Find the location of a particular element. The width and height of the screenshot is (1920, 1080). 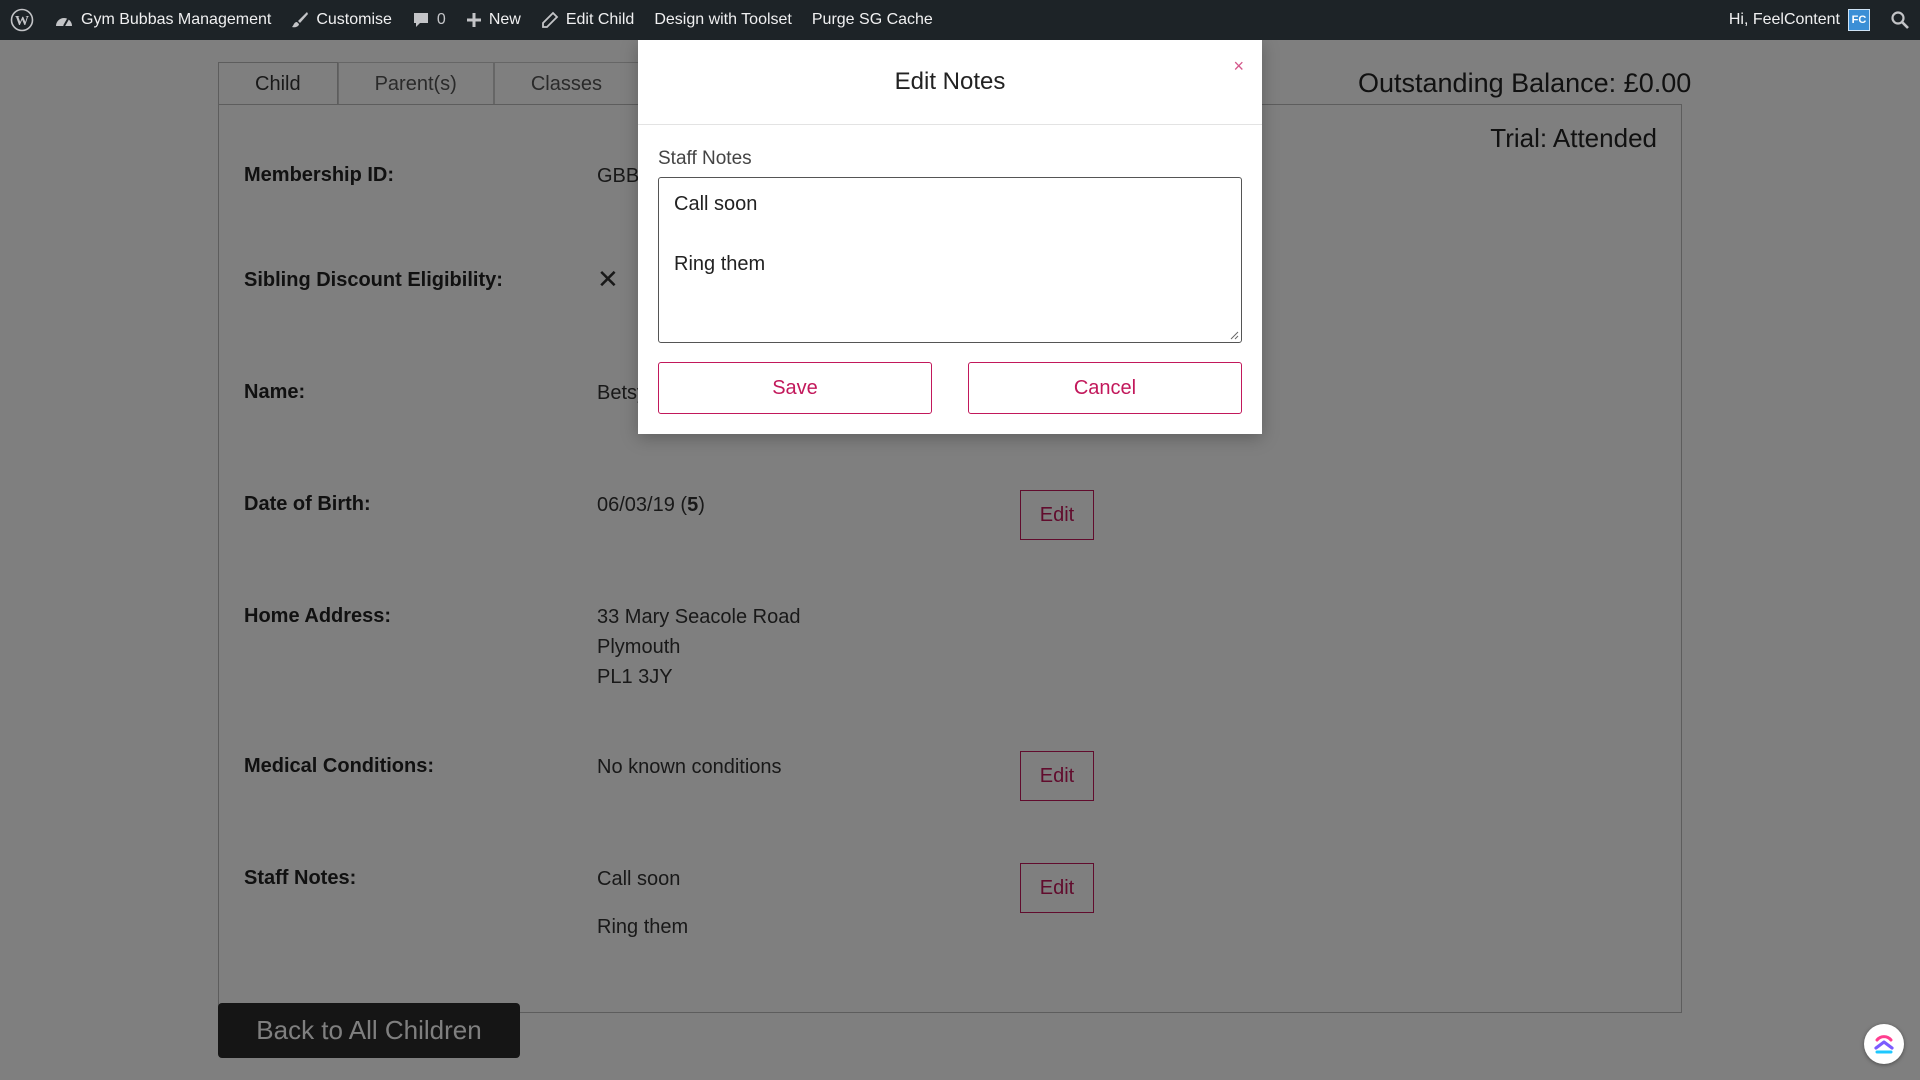

purge-cache-label: Purge SG Cache is located at coordinates (872, 19).